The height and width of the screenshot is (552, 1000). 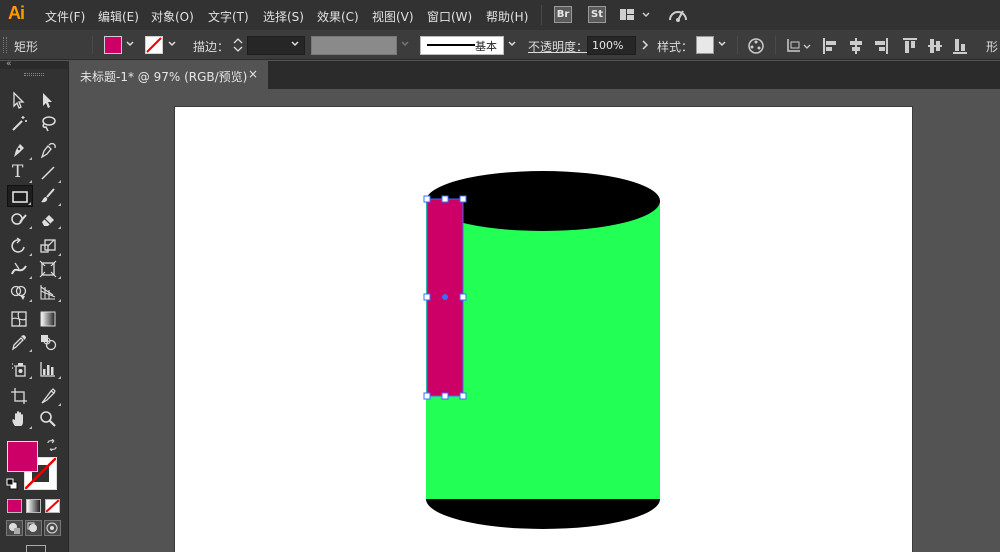 I want to click on document-tab-bar: 未标题-1* @ 97% (RGB/预览) ×, so click(x=535, y=75).